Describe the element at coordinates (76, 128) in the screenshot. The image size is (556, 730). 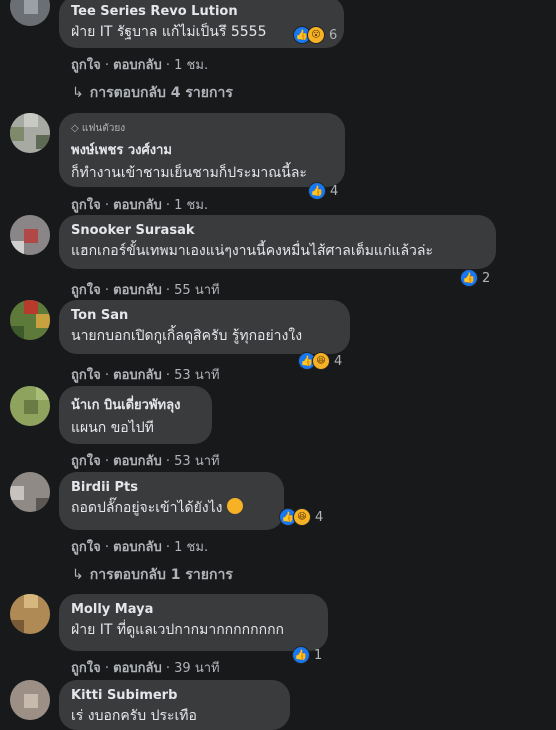
I see `diamond-icon: ◇` at that location.